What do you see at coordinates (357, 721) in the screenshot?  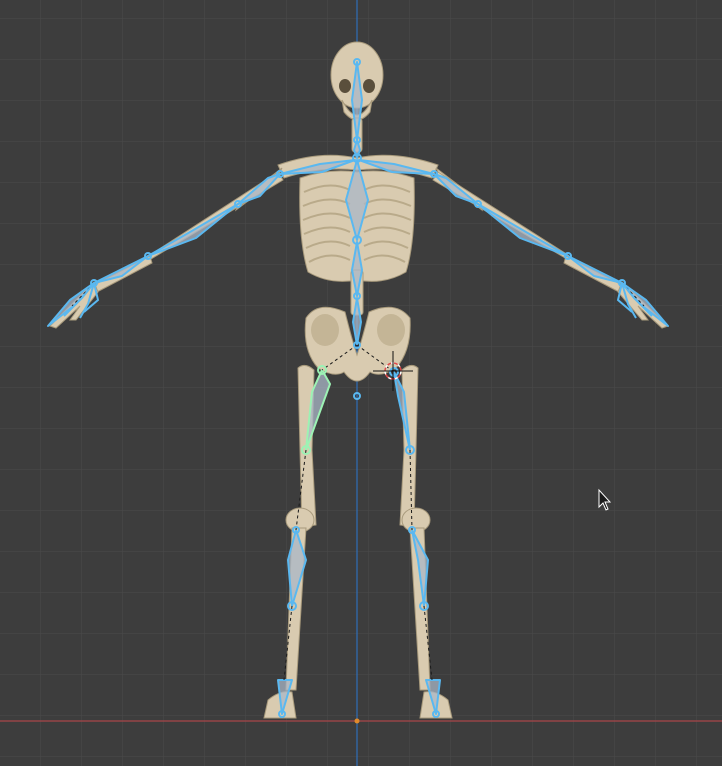 I see `world-origin` at bounding box center [357, 721].